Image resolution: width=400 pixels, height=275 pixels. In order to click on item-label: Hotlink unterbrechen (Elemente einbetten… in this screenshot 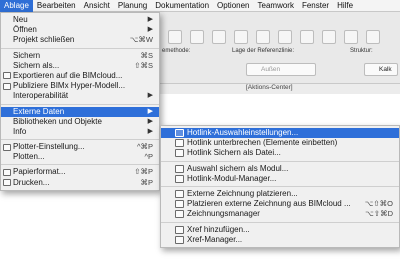, I will do `click(262, 143)`.